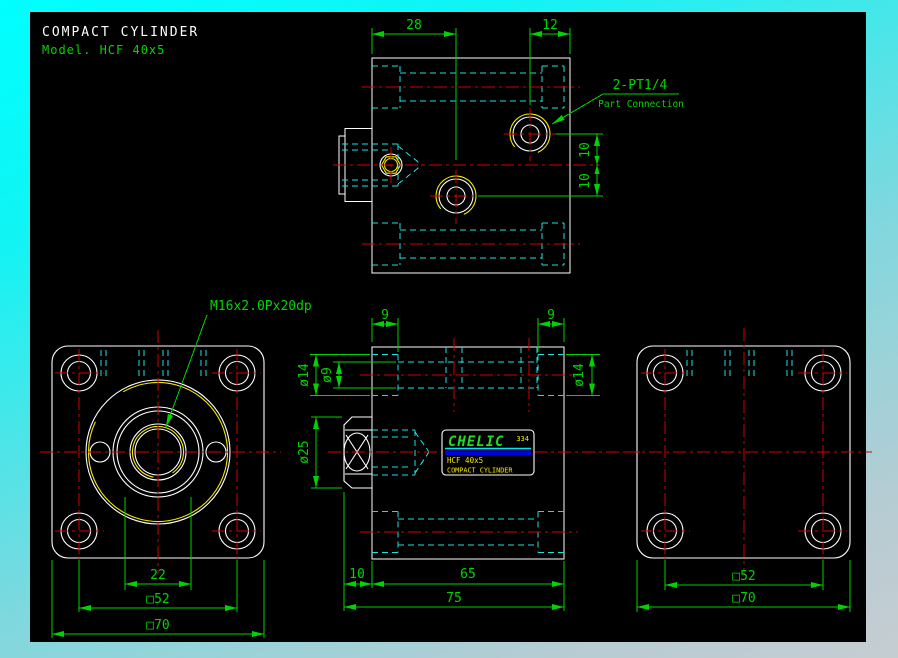  What do you see at coordinates (640, 85) in the screenshot?
I see `port-label: 2-PT1/4` at bounding box center [640, 85].